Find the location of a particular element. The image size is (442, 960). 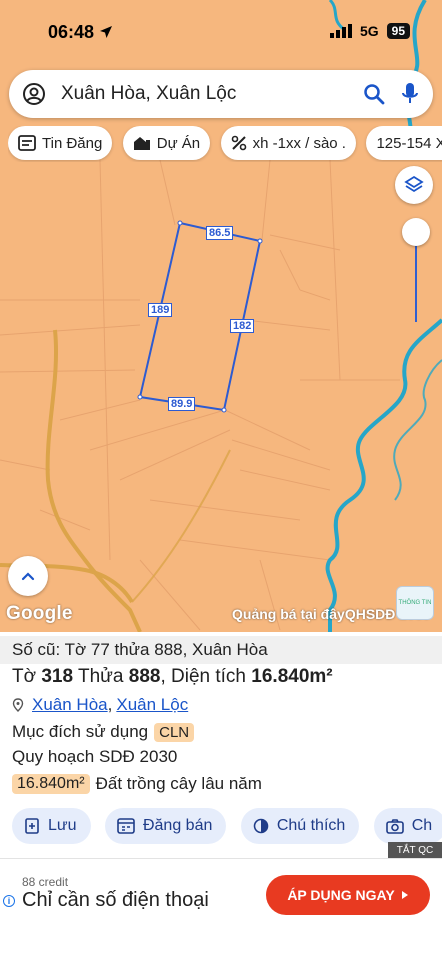

commune-link: Xuân Hòa is located at coordinates (70, 705).